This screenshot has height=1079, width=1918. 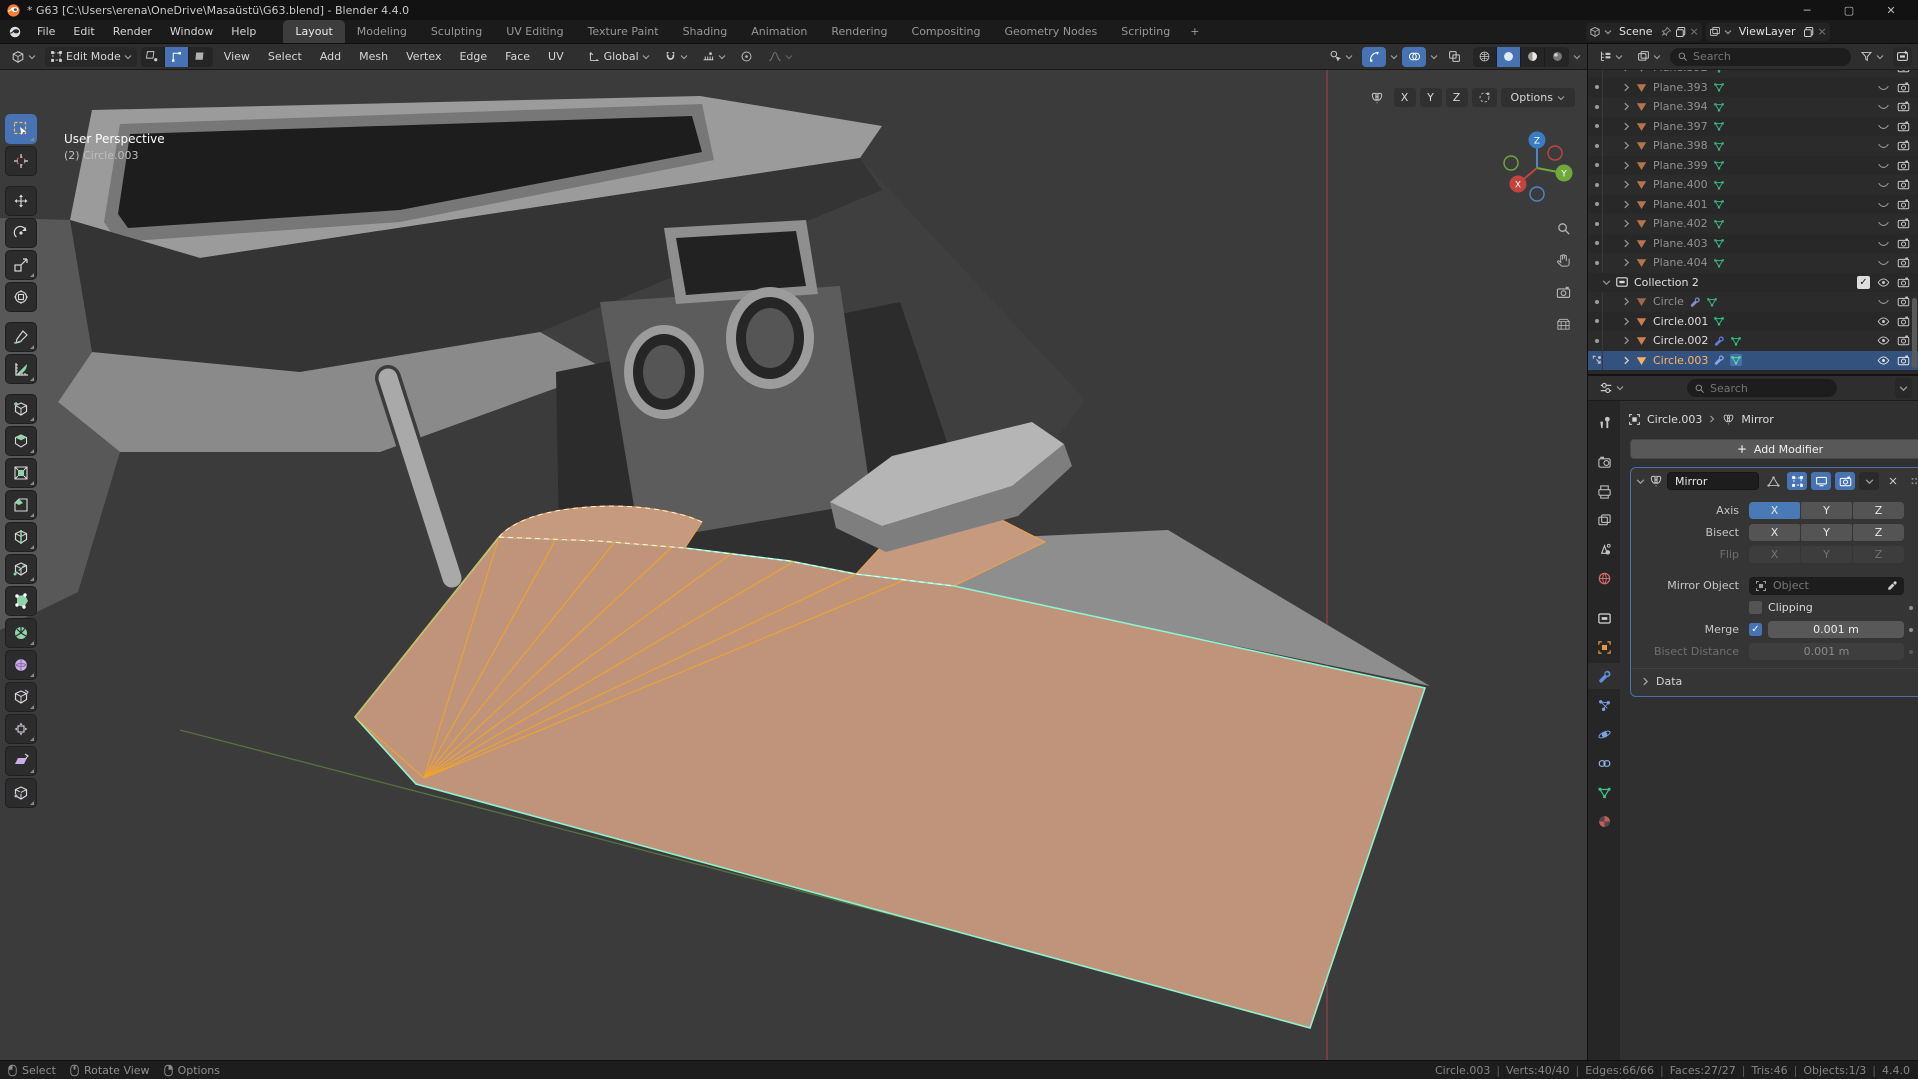 I want to click on outliner-item-circle003: Circle.003, so click(x=1753, y=360).